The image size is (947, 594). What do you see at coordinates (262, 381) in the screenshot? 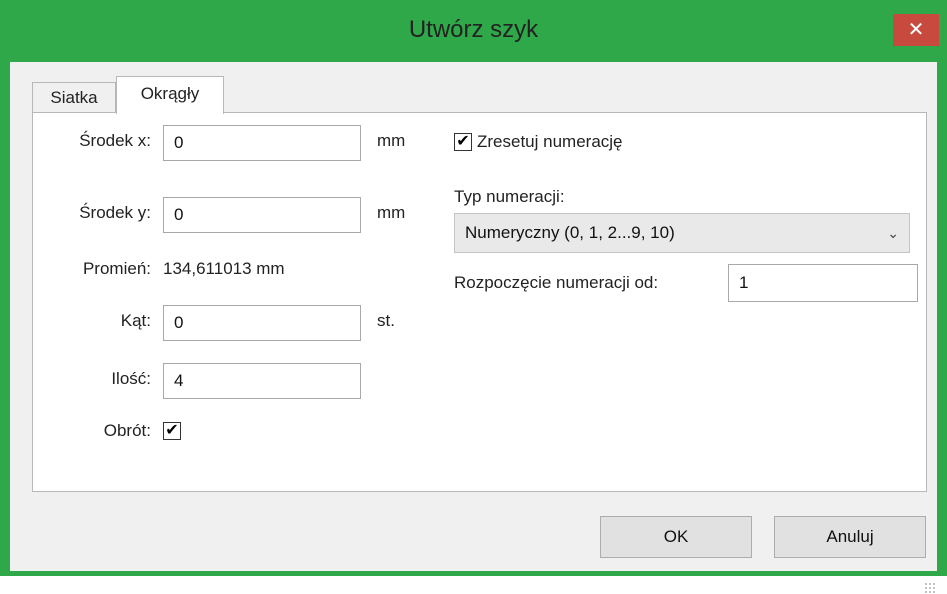
I see `count-input` at bounding box center [262, 381].